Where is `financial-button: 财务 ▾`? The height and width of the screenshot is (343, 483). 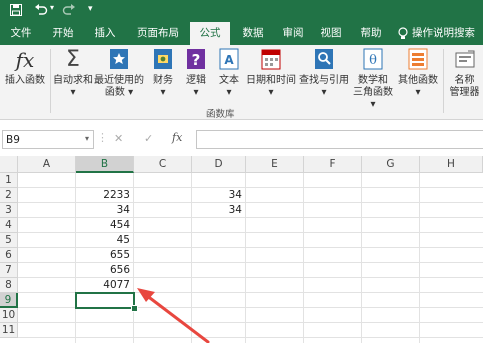 financial-button: 财务 ▾ is located at coordinates (163, 73).